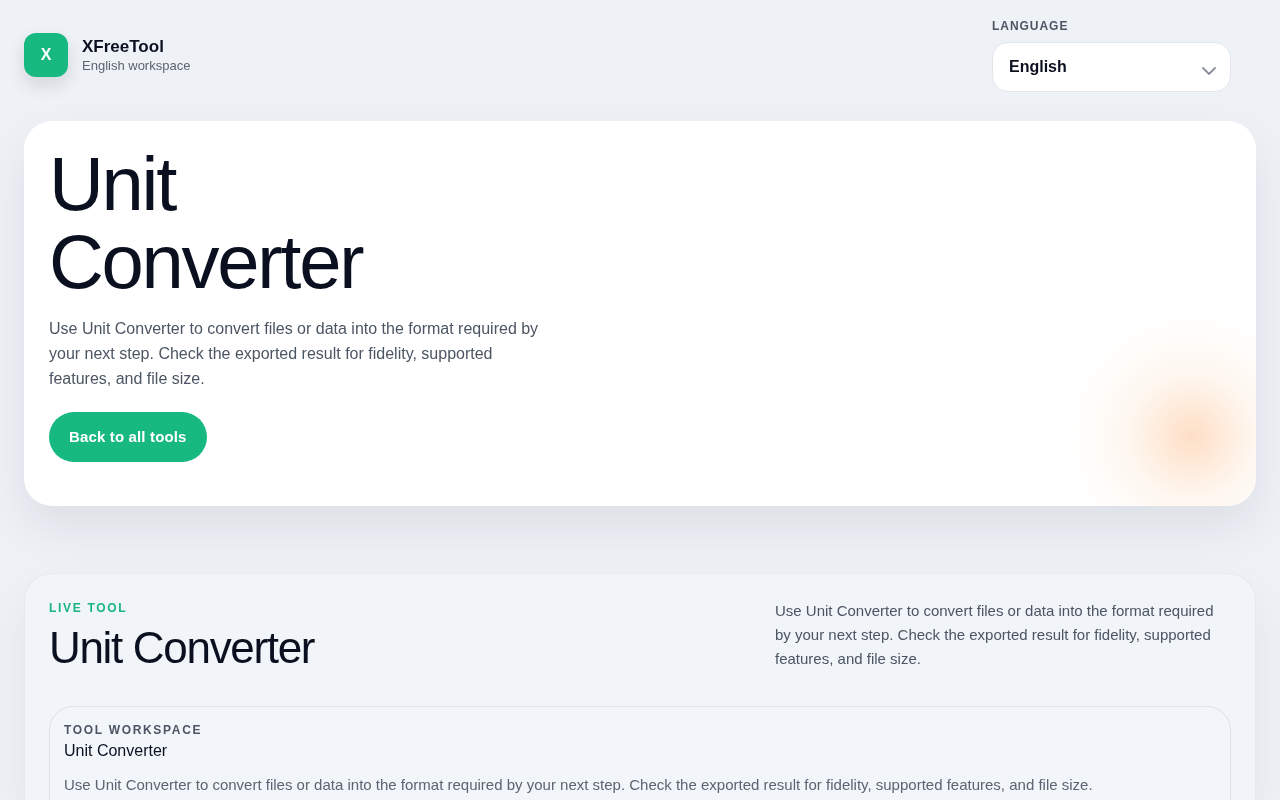 Image resolution: width=1280 pixels, height=800 pixels. What do you see at coordinates (136, 65) in the screenshot?
I see `brand-subtitle: English workspace` at bounding box center [136, 65].